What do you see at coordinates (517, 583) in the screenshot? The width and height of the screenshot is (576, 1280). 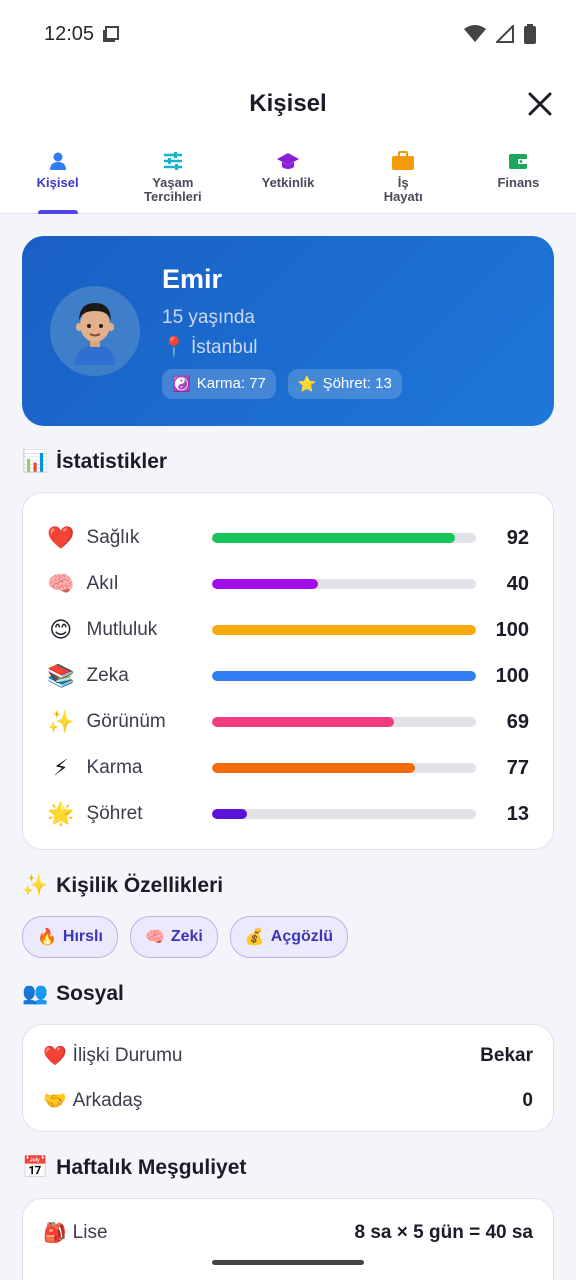 I see `stat-value: 40` at bounding box center [517, 583].